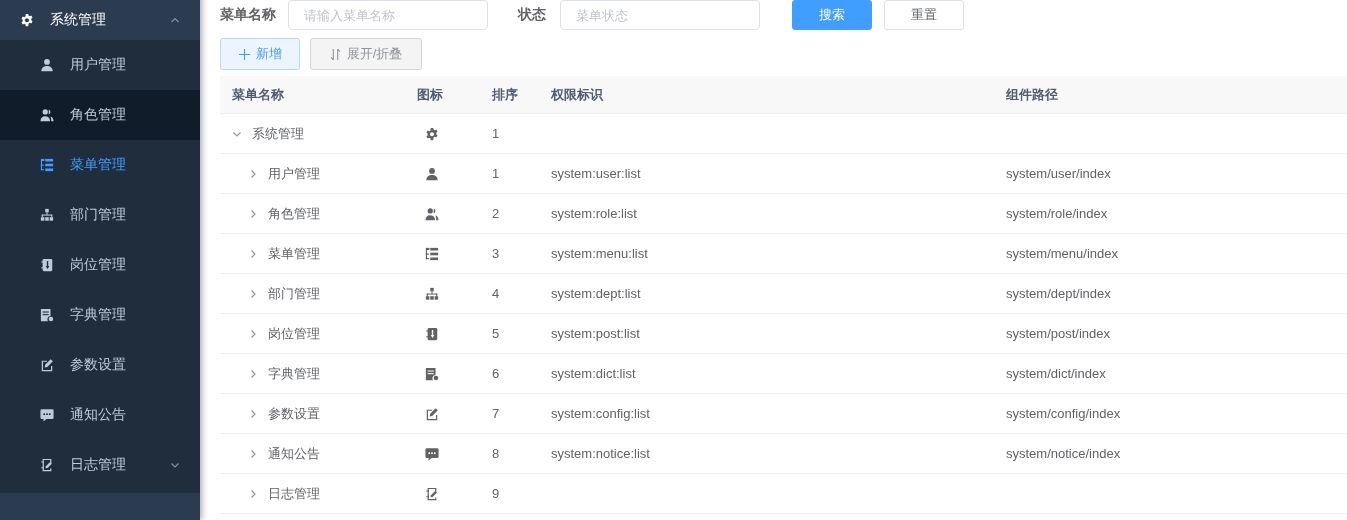  Describe the element at coordinates (294, 373) in the screenshot. I see `table-cell: 字典管理` at that location.